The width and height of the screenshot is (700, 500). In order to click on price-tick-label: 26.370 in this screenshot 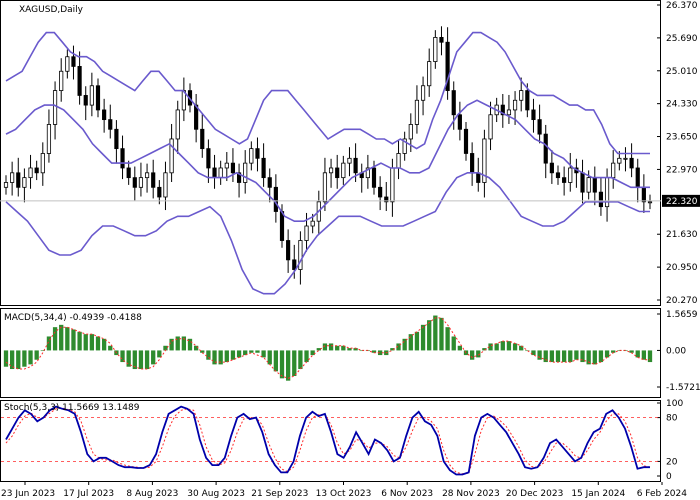, I will do `click(682, 6)`.